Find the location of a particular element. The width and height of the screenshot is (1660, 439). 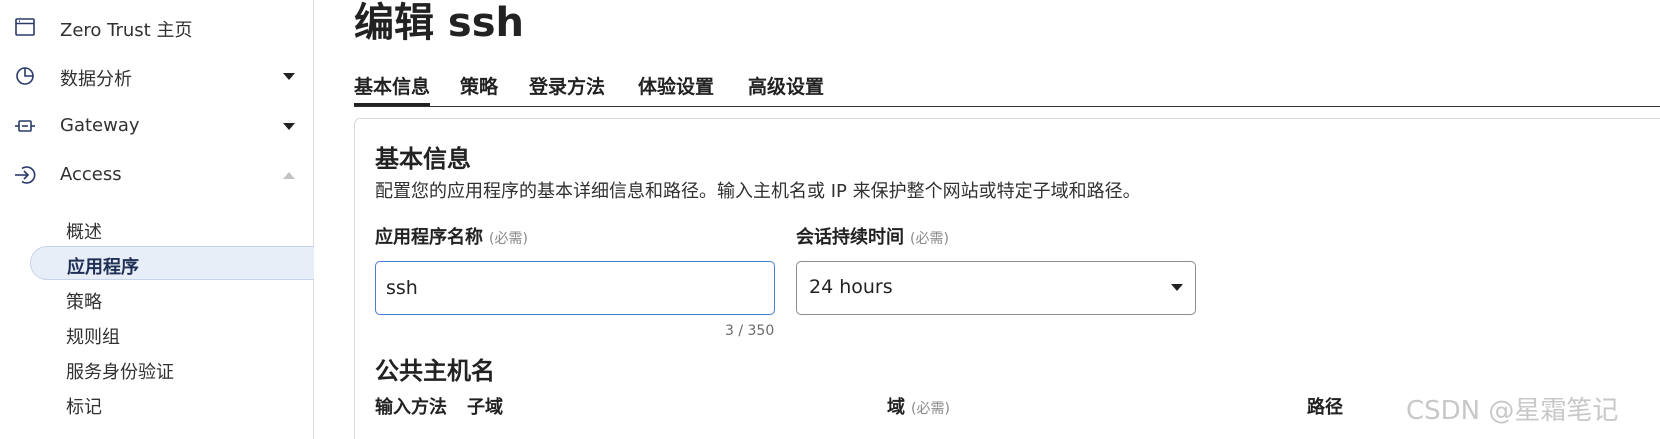

tab-basic-info: 基本信息 is located at coordinates (392, 89).